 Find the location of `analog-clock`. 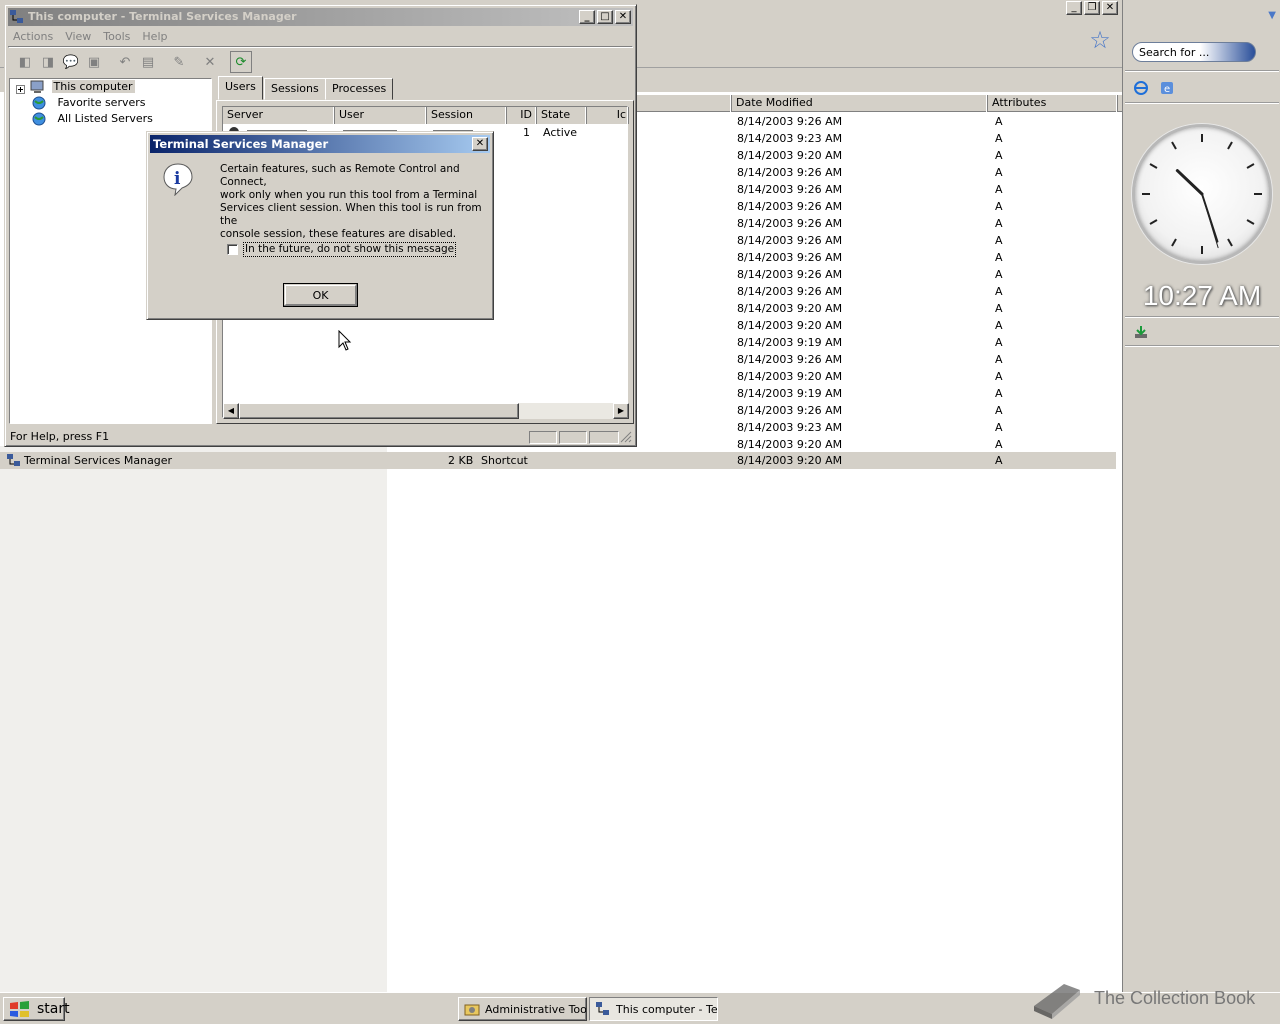

analog-clock is located at coordinates (1202, 194).